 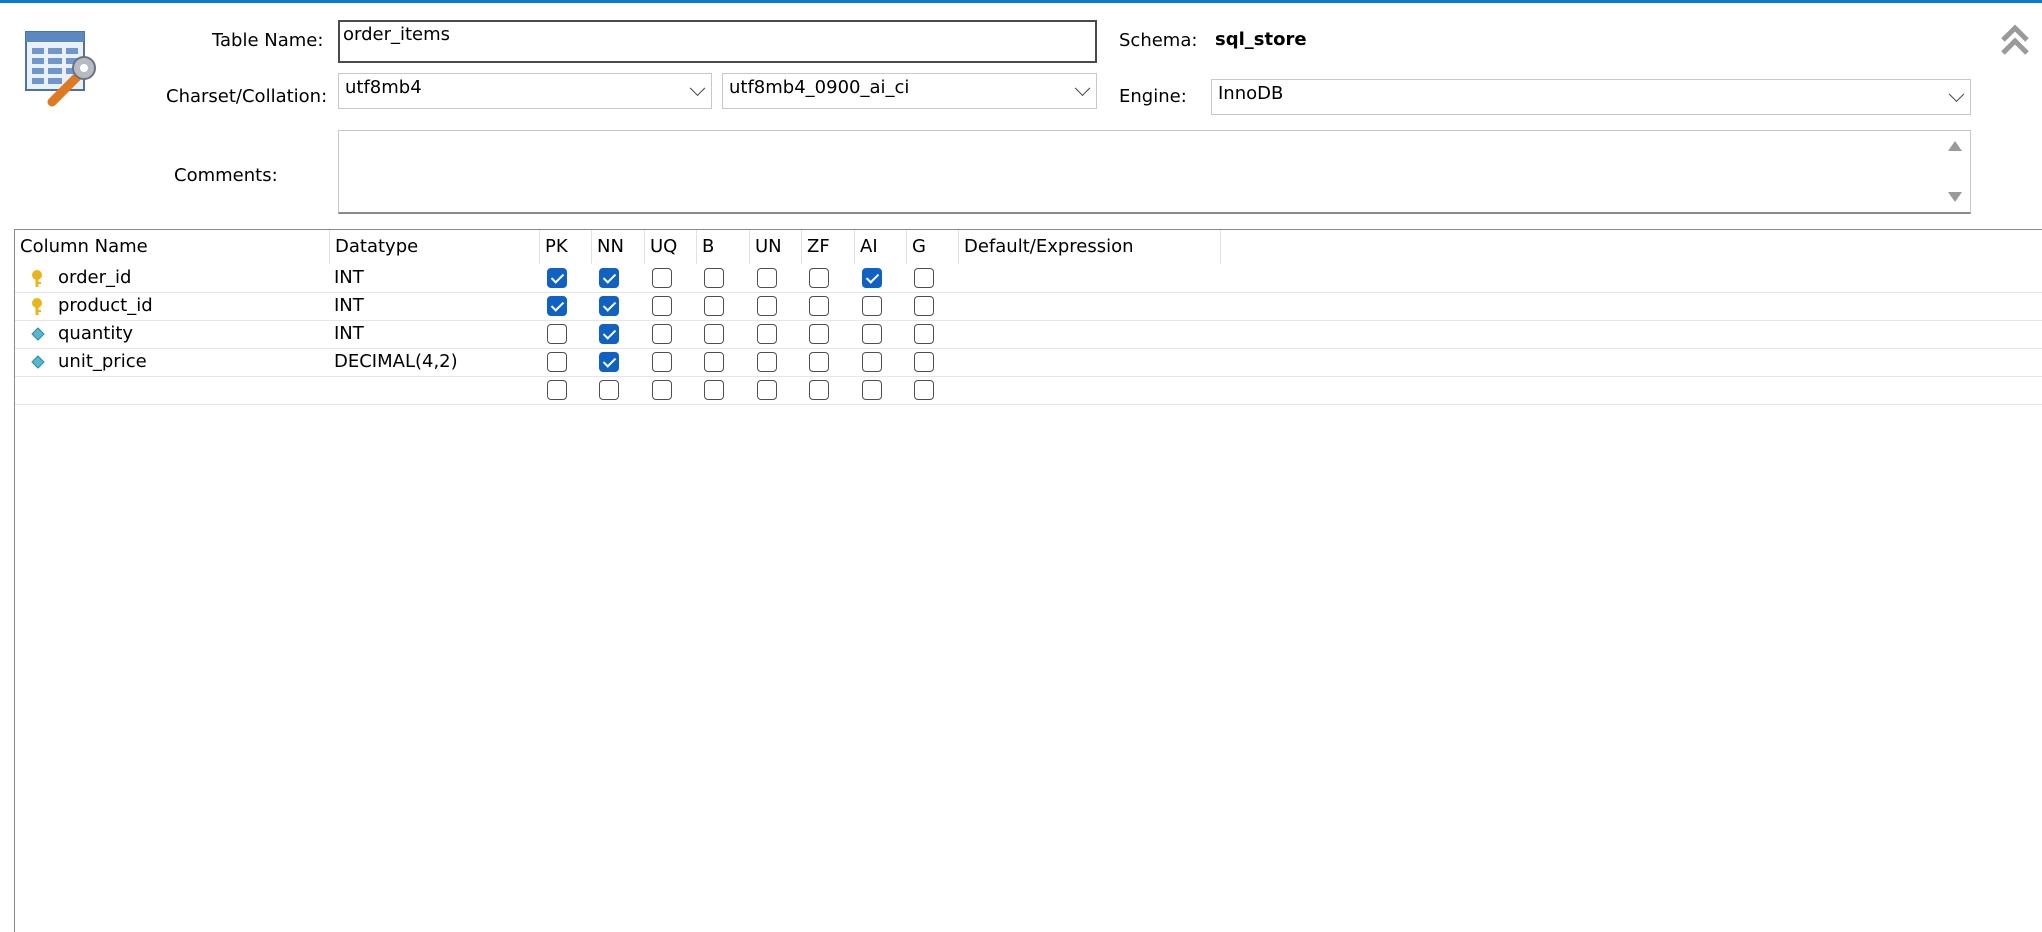 I want to click on header-datatype: Datatype, so click(x=435, y=247).